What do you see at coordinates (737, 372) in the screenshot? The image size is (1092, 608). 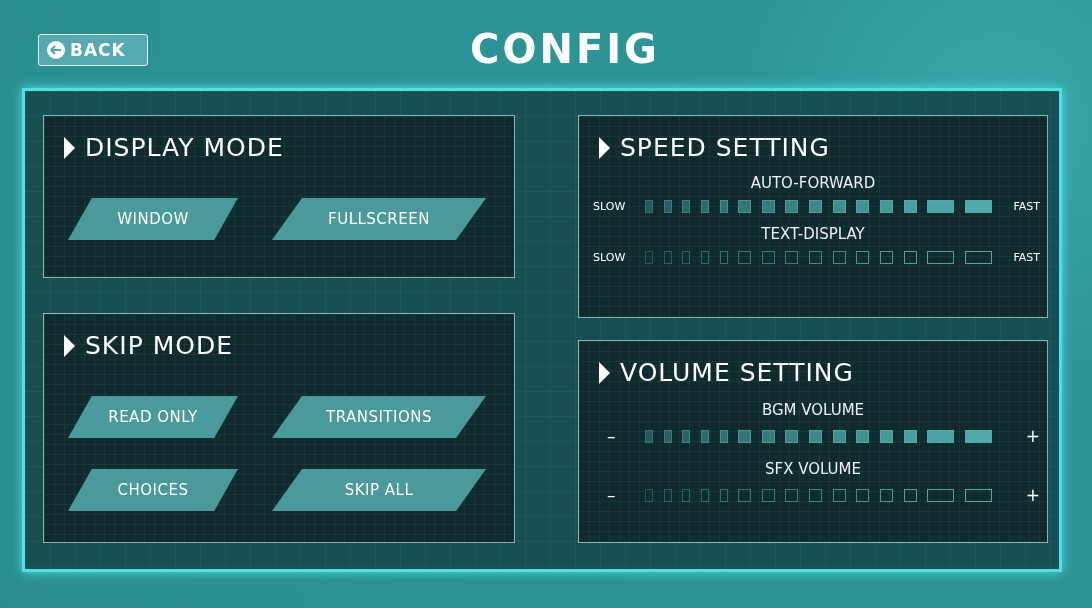 I see `section-heading: VOLUME SETTING` at bounding box center [737, 372].